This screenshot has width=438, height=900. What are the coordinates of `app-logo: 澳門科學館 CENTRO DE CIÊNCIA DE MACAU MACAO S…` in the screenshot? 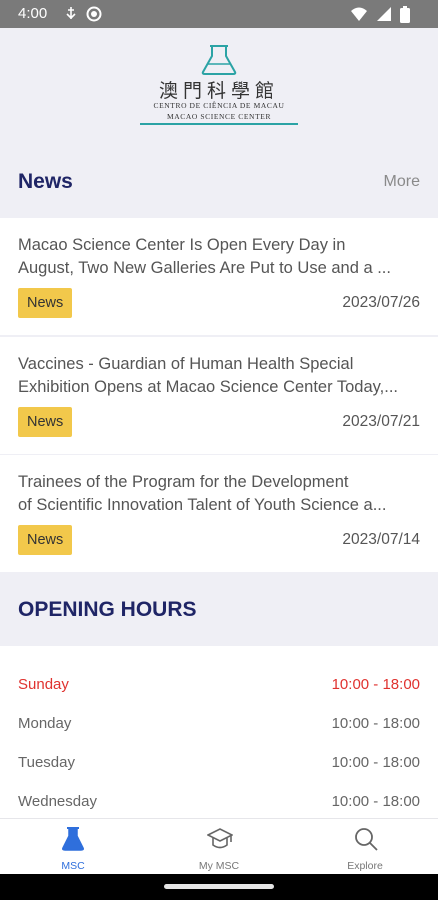 It's located at (219, 83).